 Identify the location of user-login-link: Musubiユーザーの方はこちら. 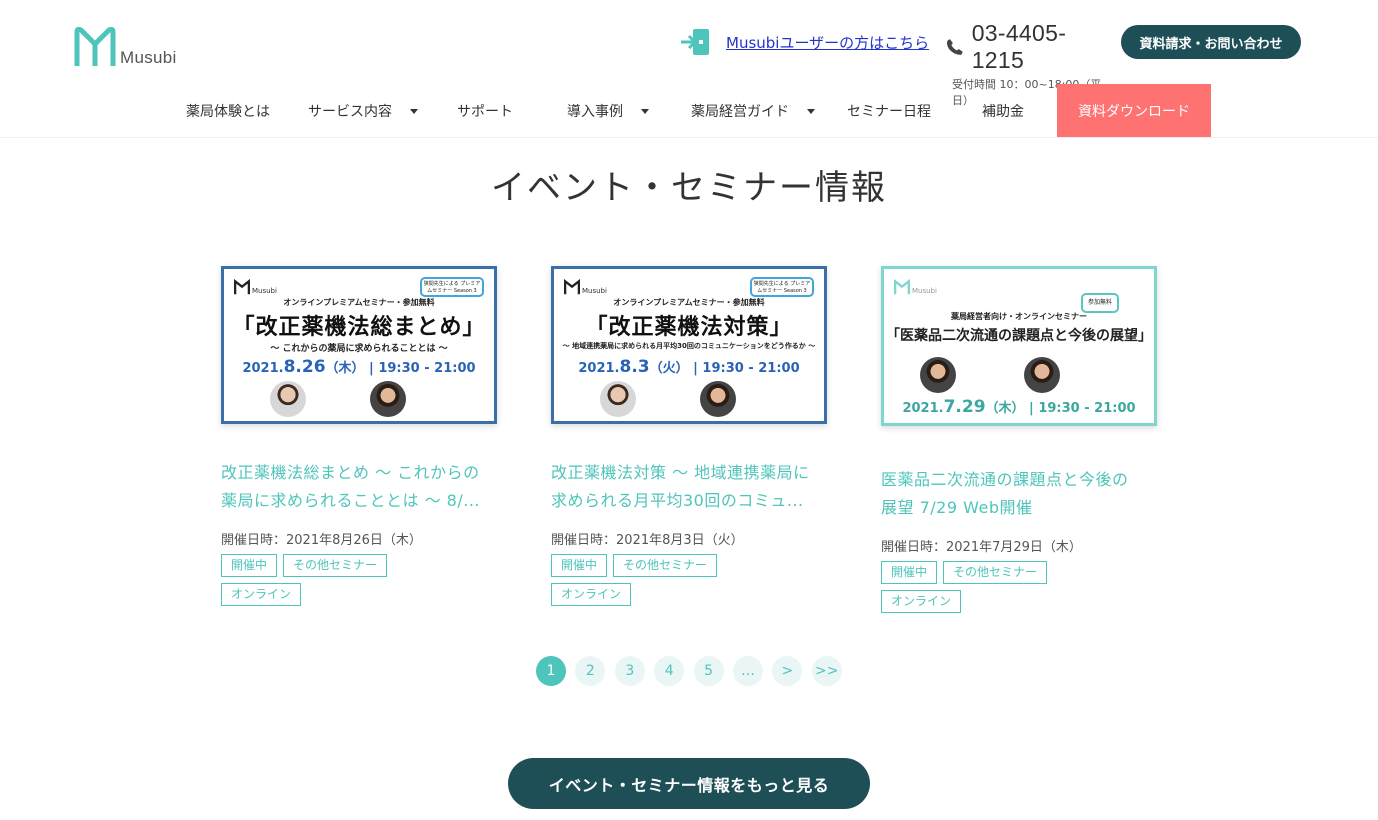
(804, 42).